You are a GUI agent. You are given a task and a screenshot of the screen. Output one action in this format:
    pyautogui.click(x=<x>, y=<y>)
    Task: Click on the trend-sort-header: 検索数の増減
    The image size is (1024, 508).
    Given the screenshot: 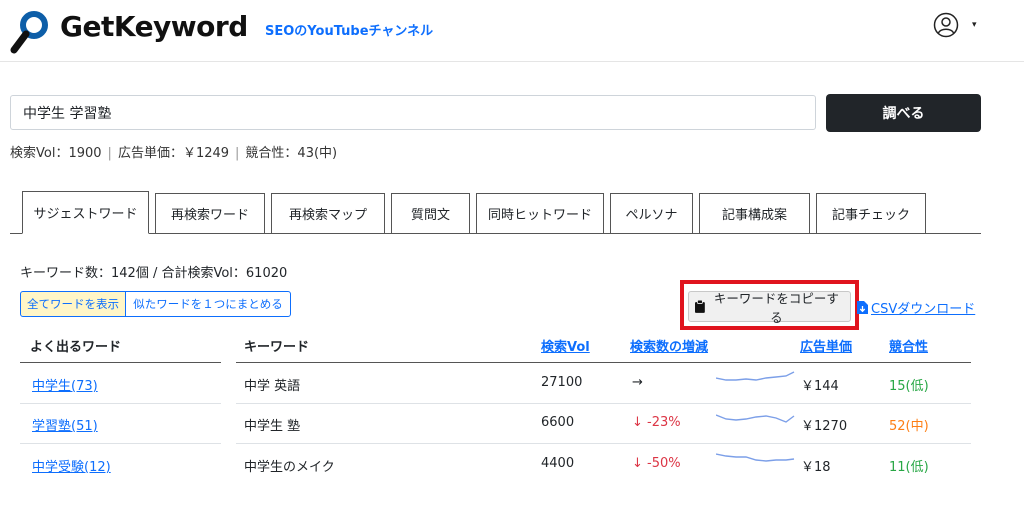 What is the action you would take?
    pyautogui.click(x=669, y=345)
    